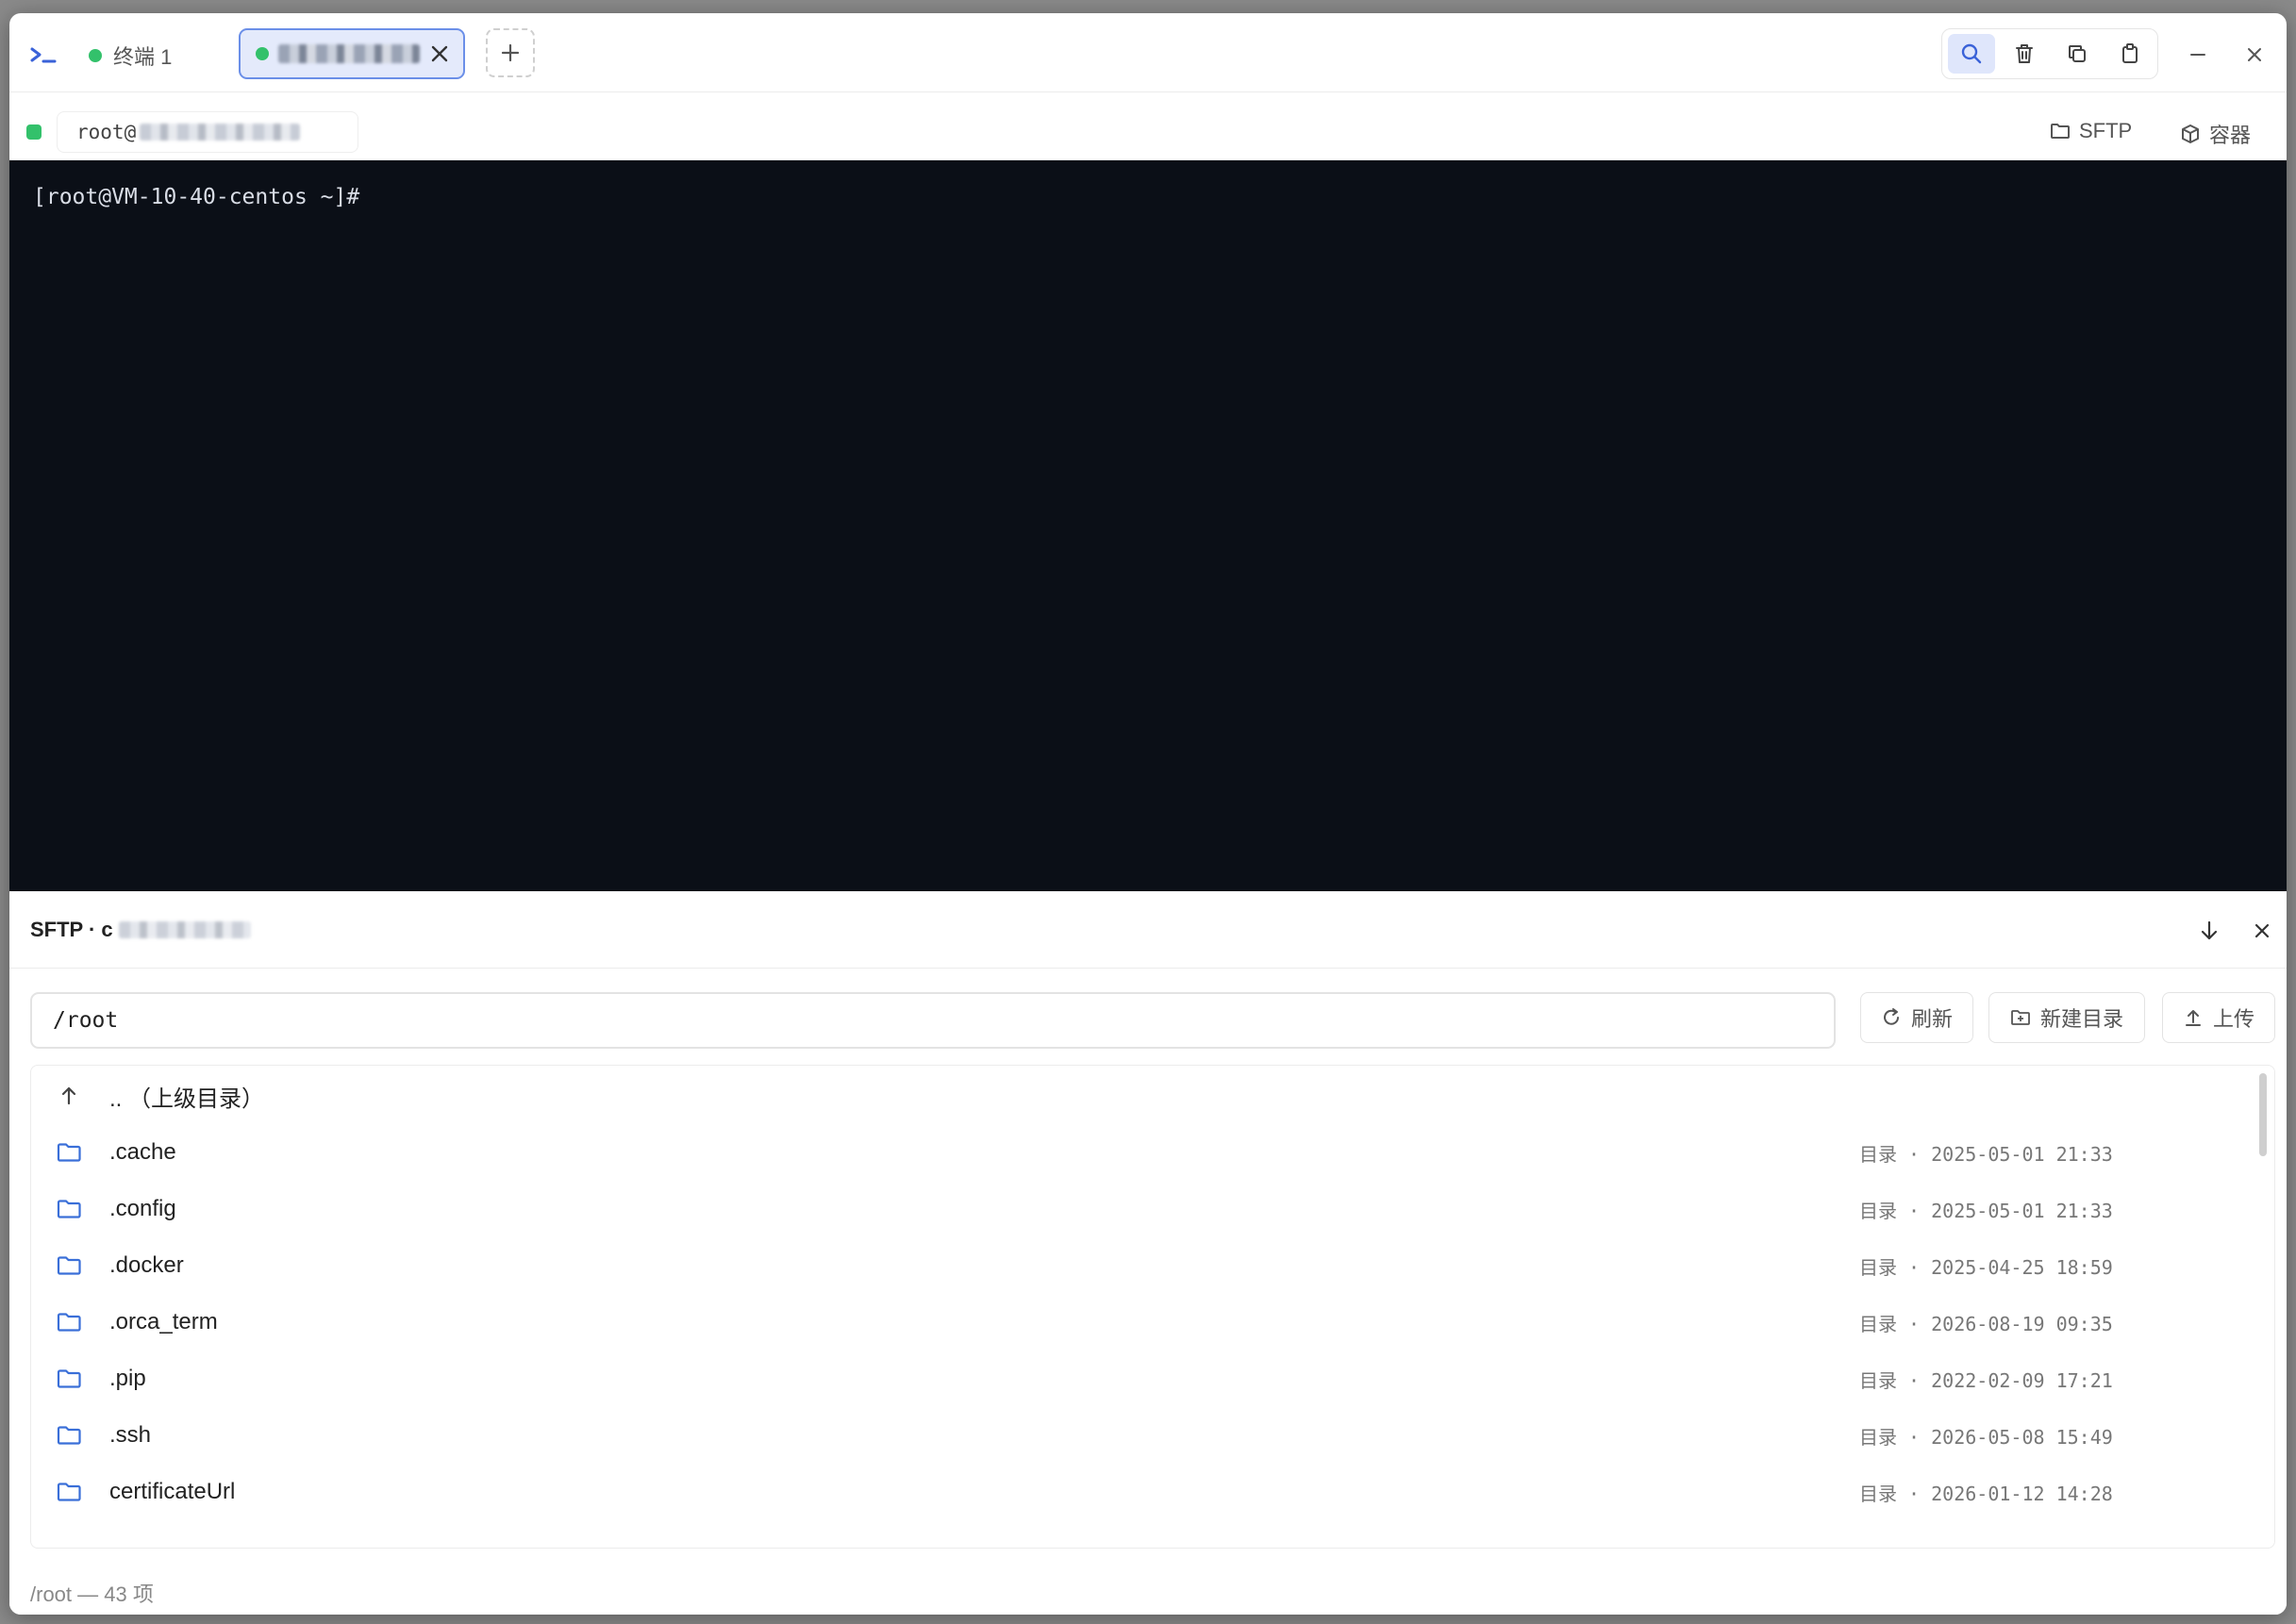 The image size is (2296, 1624). Describe the element at coordinates (933, 1021) in the screenshot. I see `path-input: /root` at that location.